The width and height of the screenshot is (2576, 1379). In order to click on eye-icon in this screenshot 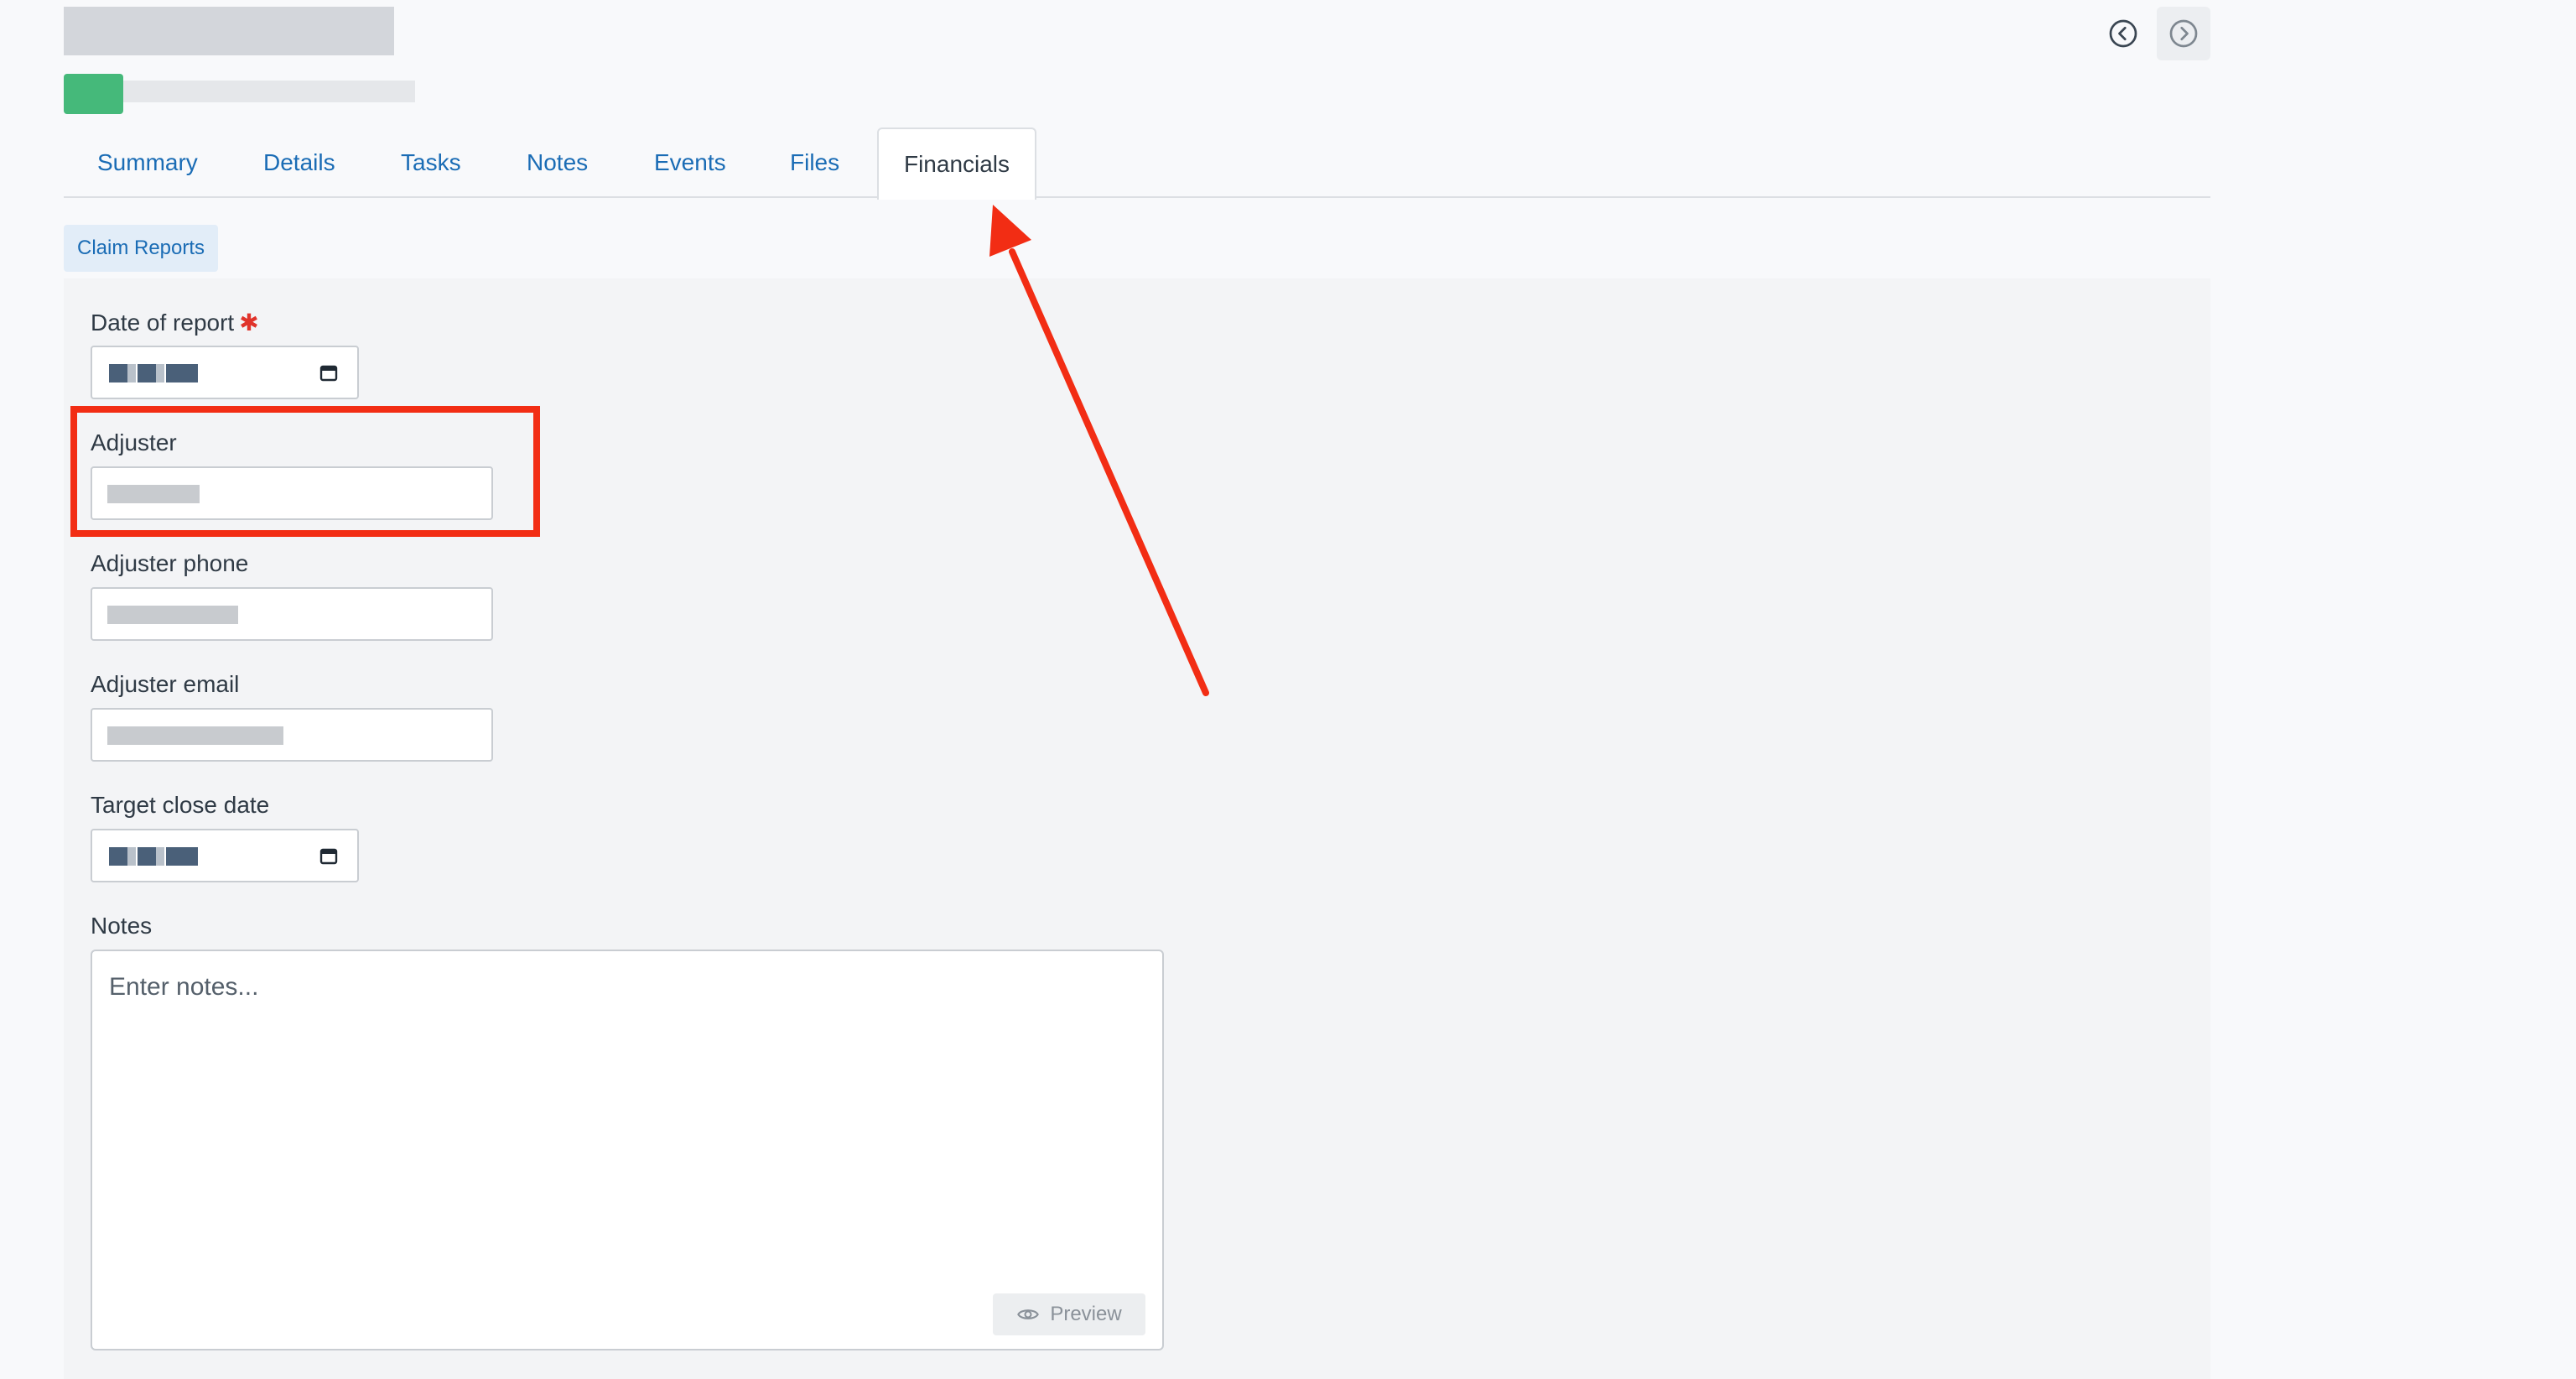, I will do `click(1028, 1314)`.